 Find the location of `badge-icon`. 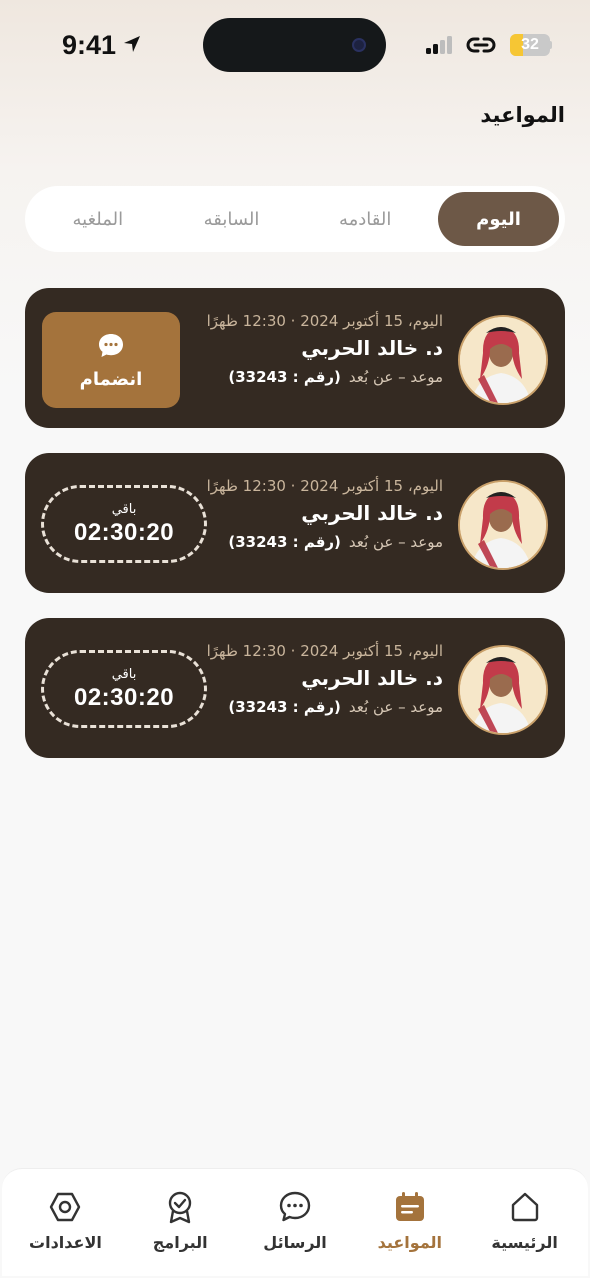

badge-icon is located at coordinates (180, 1207).